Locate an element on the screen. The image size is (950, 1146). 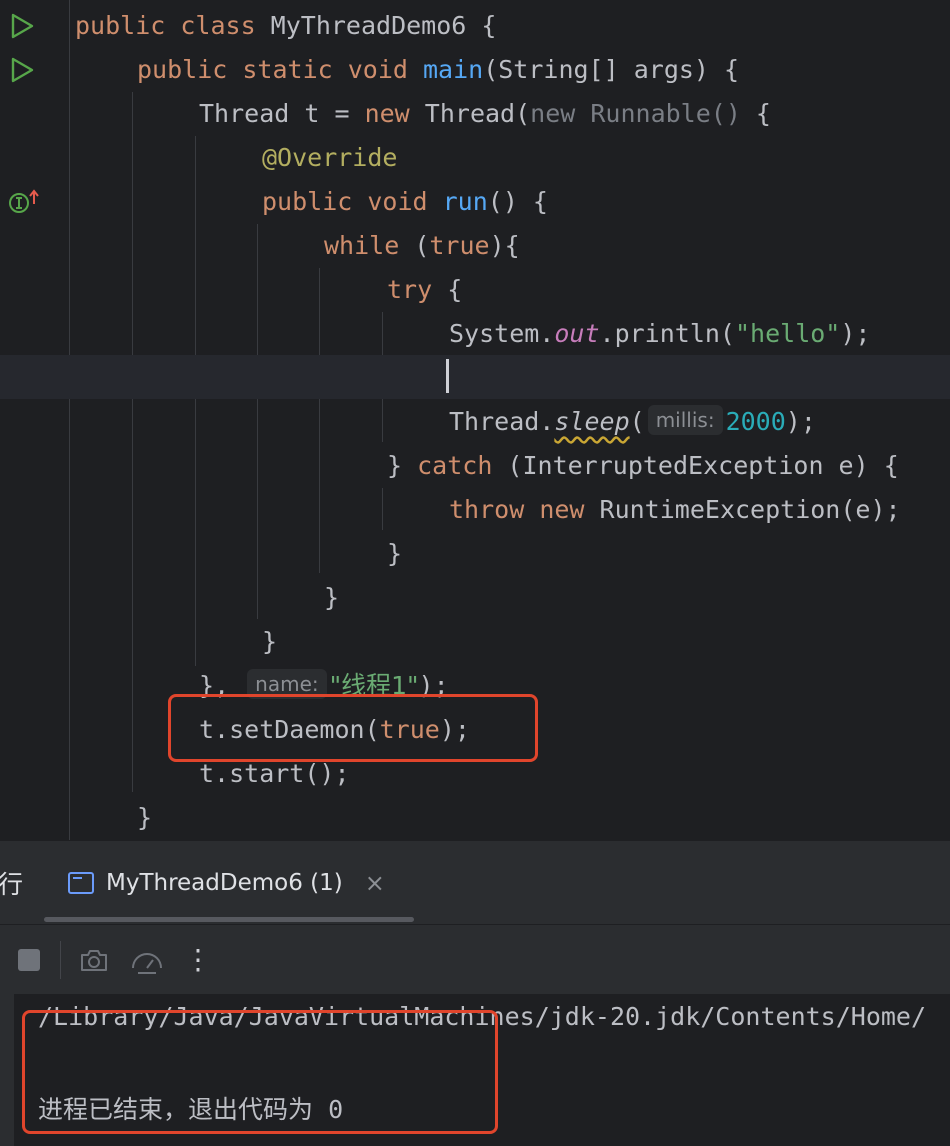
tool-window-title: 行 is located at coordinates (12, 884).